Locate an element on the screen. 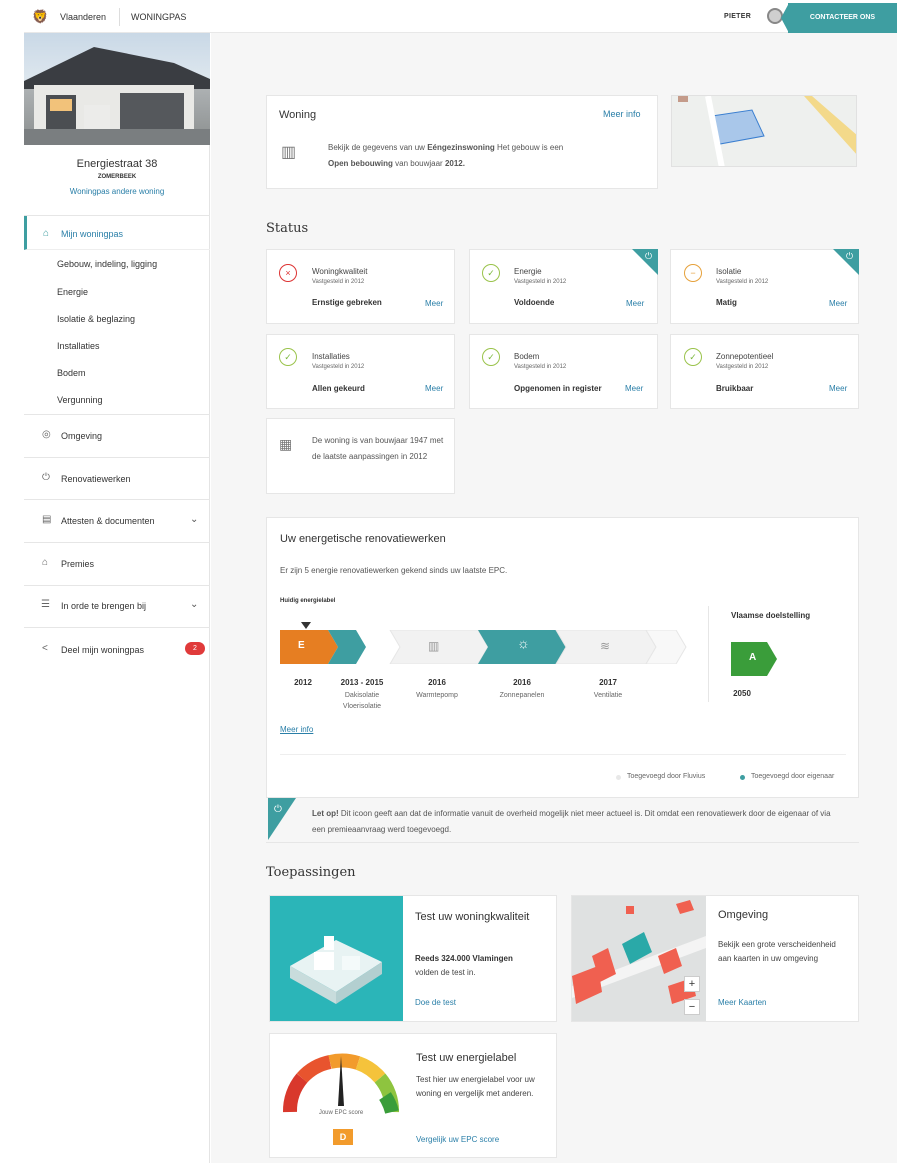  step-label: Ventilatie is located at coordinates (608, 695).